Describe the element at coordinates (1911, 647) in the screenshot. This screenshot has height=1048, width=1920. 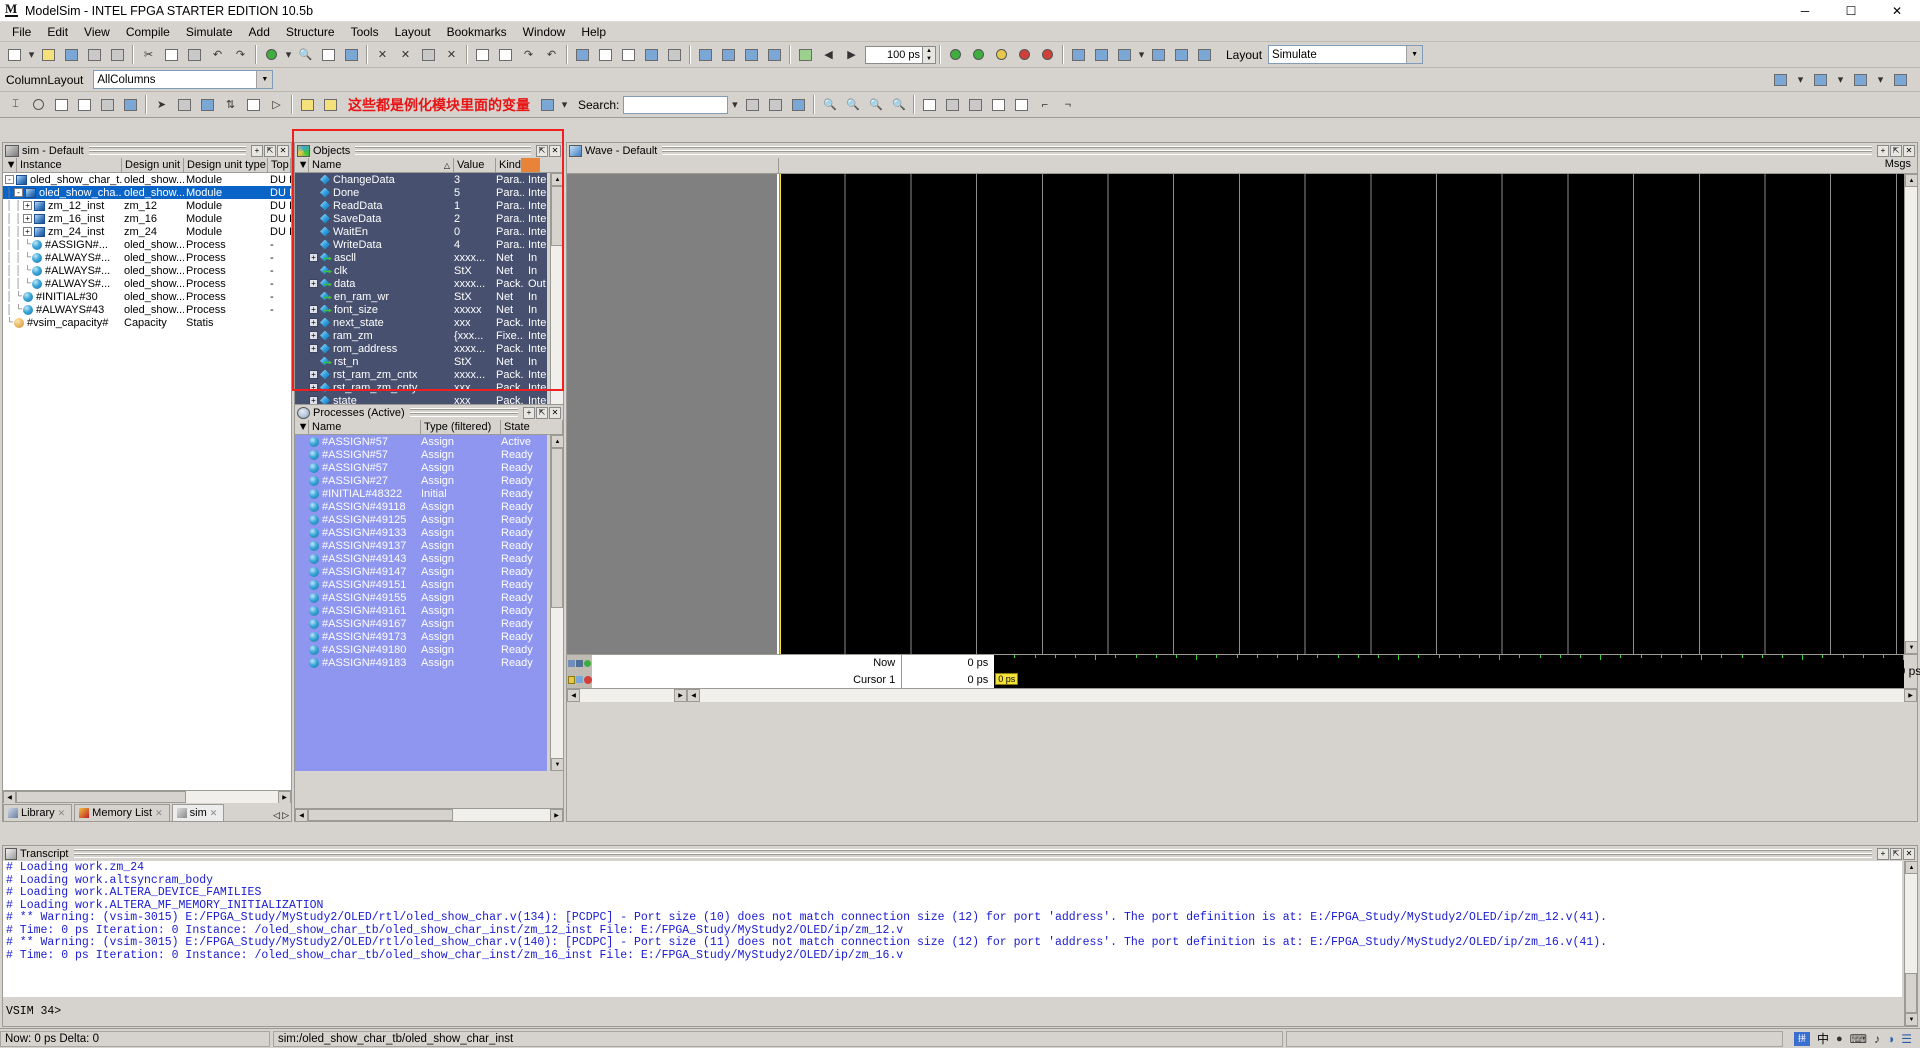
I see `wave-vscroll-down-icon: ▼` at that location.